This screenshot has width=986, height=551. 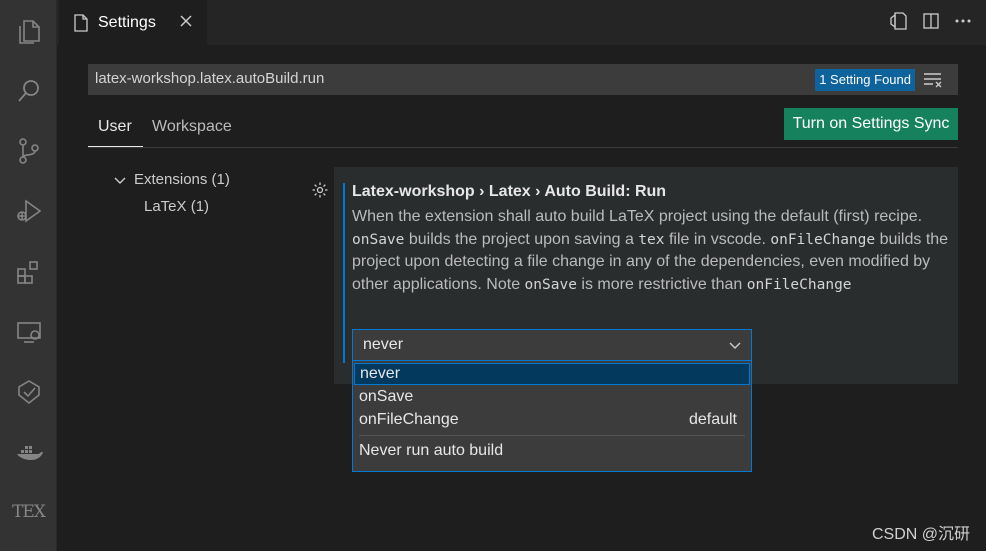 I want to click on tab-workspace: Workspace, so click(x=192, y=127).